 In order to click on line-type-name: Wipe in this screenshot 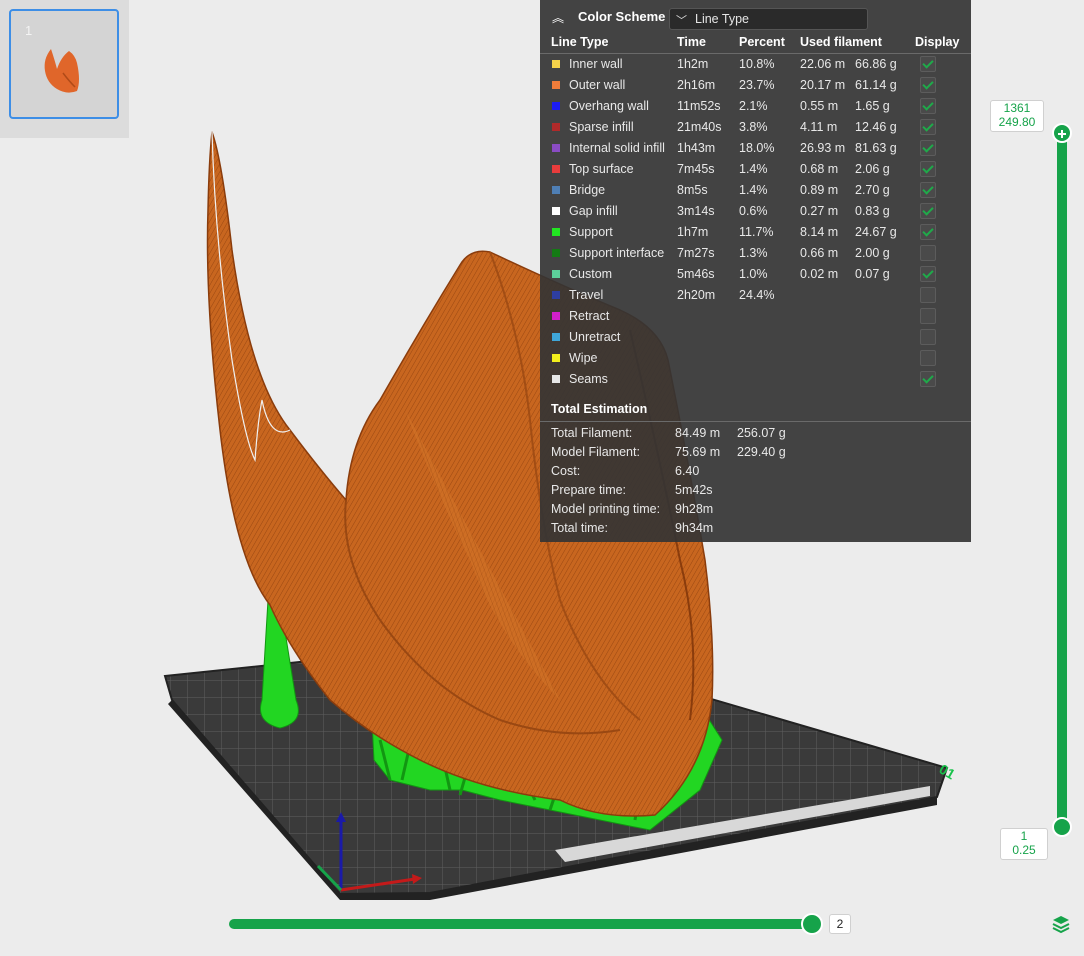, I will do `click(583, 358)`.